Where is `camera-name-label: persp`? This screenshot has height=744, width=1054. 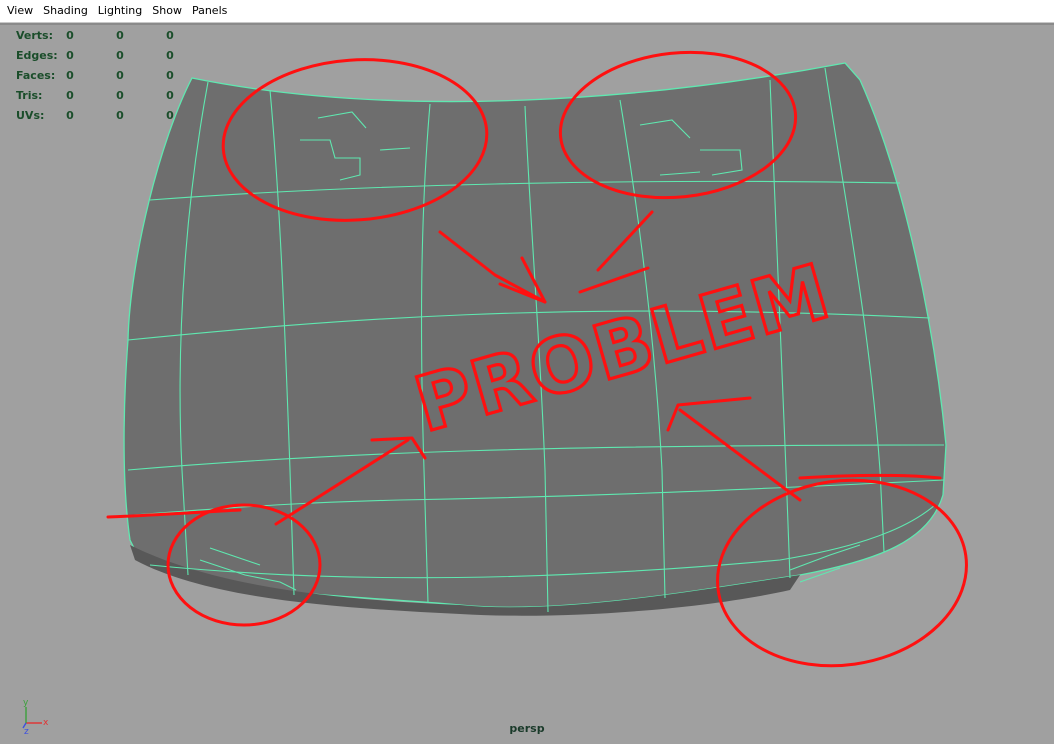
camera-name-label: persp is located at coordinates (527, 728).